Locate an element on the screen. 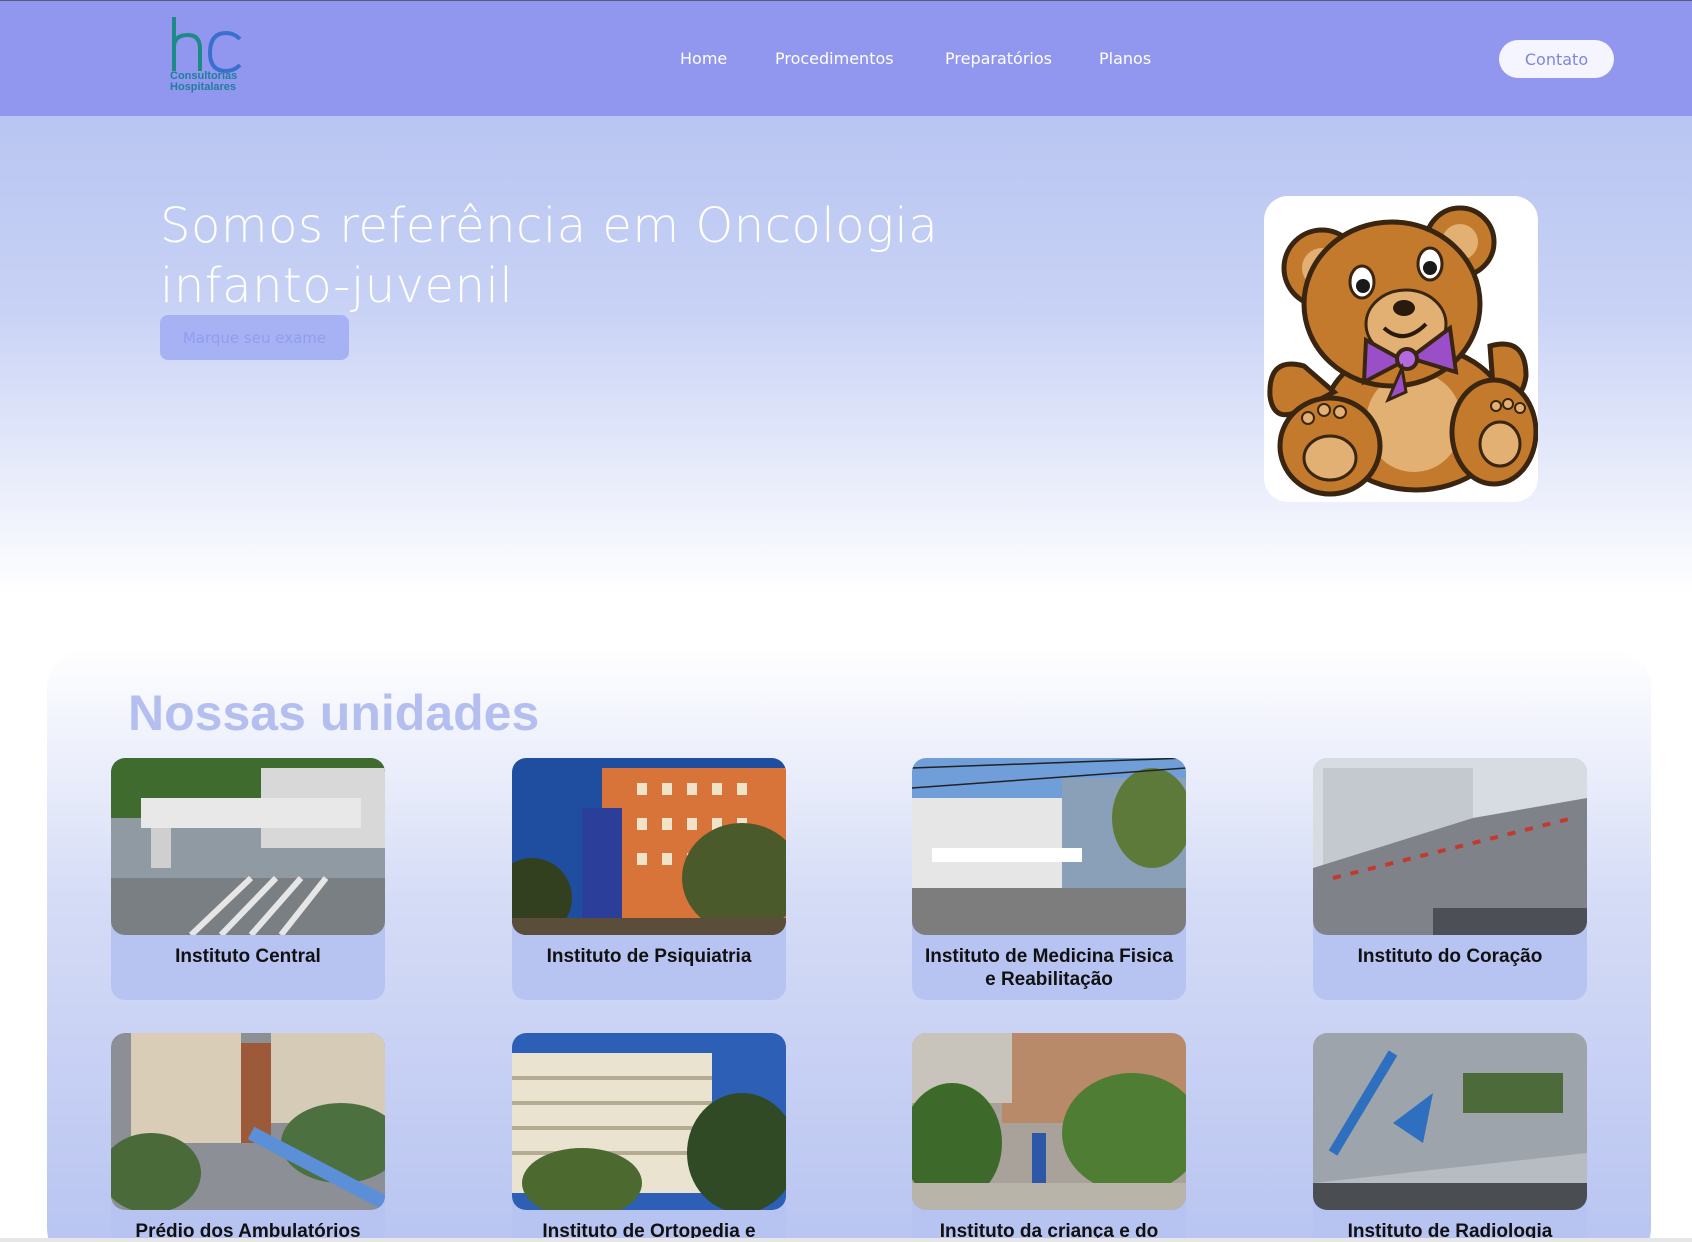 This screenshot has height=1242, width=1692. unit-card-instituto-coracao: Instituto do Coração is located at coordinates (1450, 879).